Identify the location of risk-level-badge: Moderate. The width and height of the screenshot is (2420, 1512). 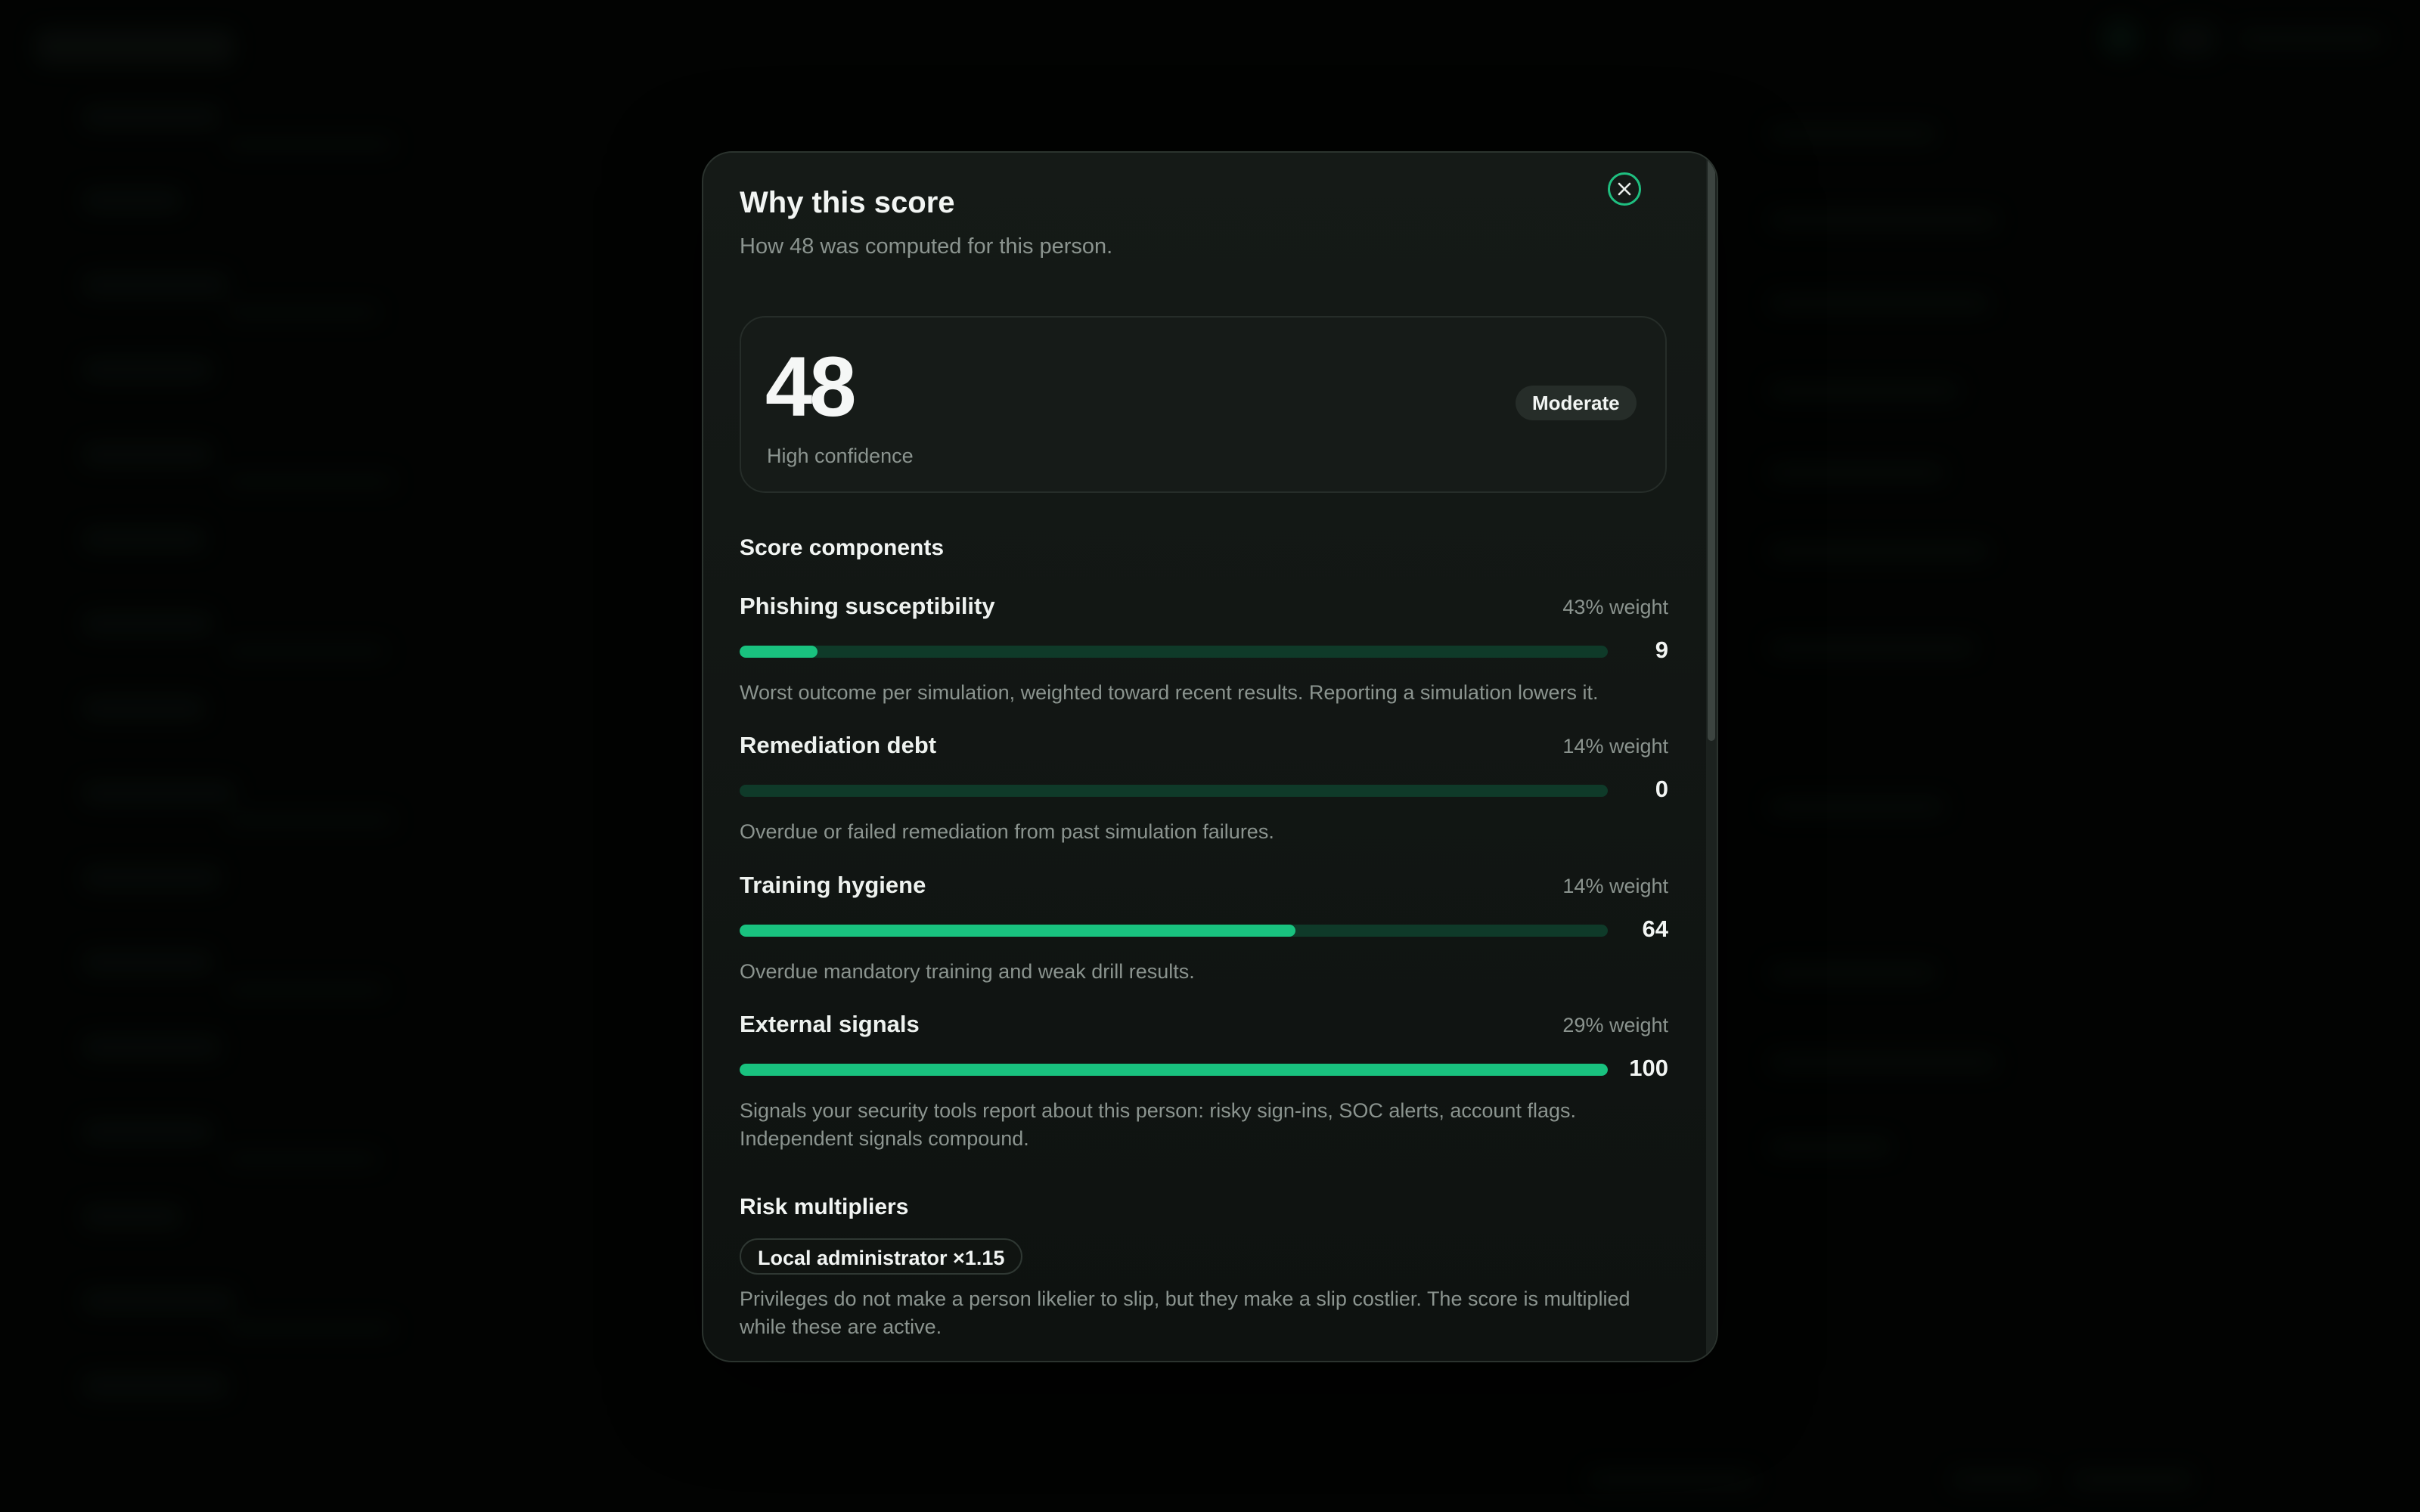
(1576, 403).